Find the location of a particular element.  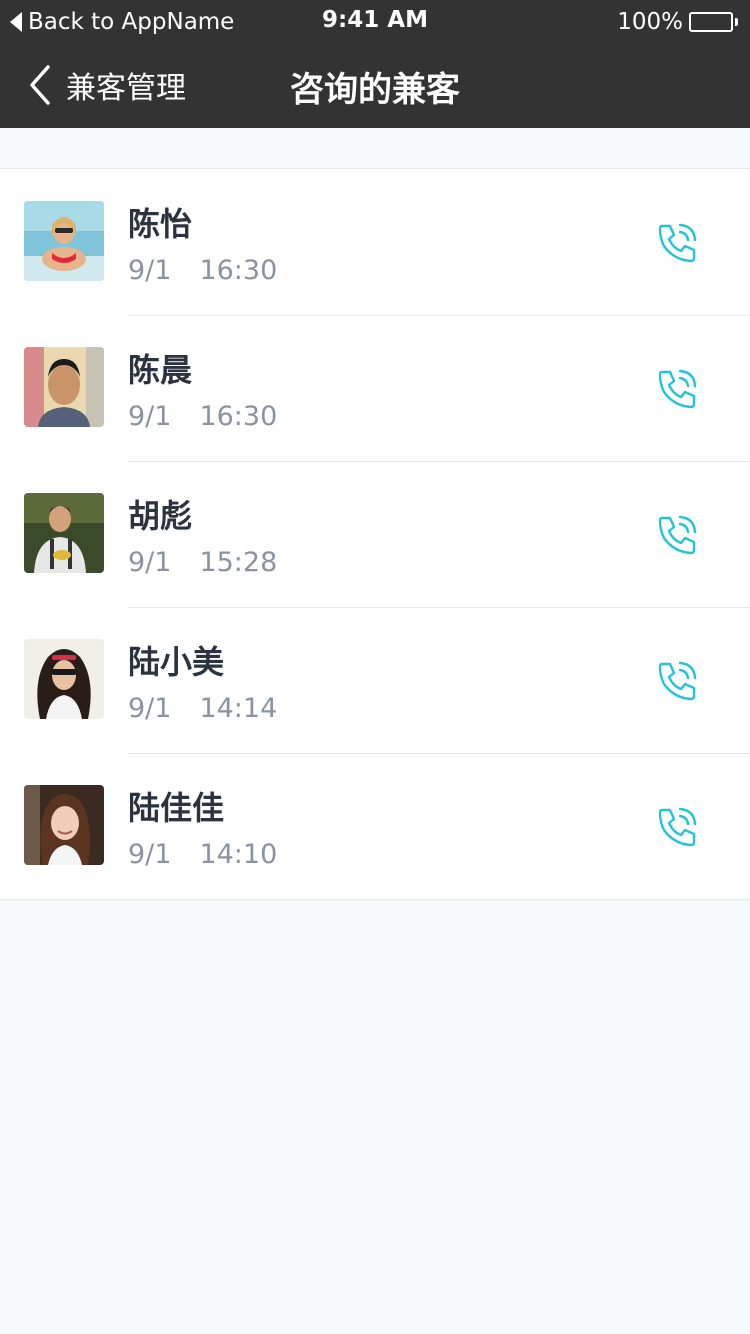

list-item: 陈晨 9/1 16:30 is located at coordinates (375, 388).